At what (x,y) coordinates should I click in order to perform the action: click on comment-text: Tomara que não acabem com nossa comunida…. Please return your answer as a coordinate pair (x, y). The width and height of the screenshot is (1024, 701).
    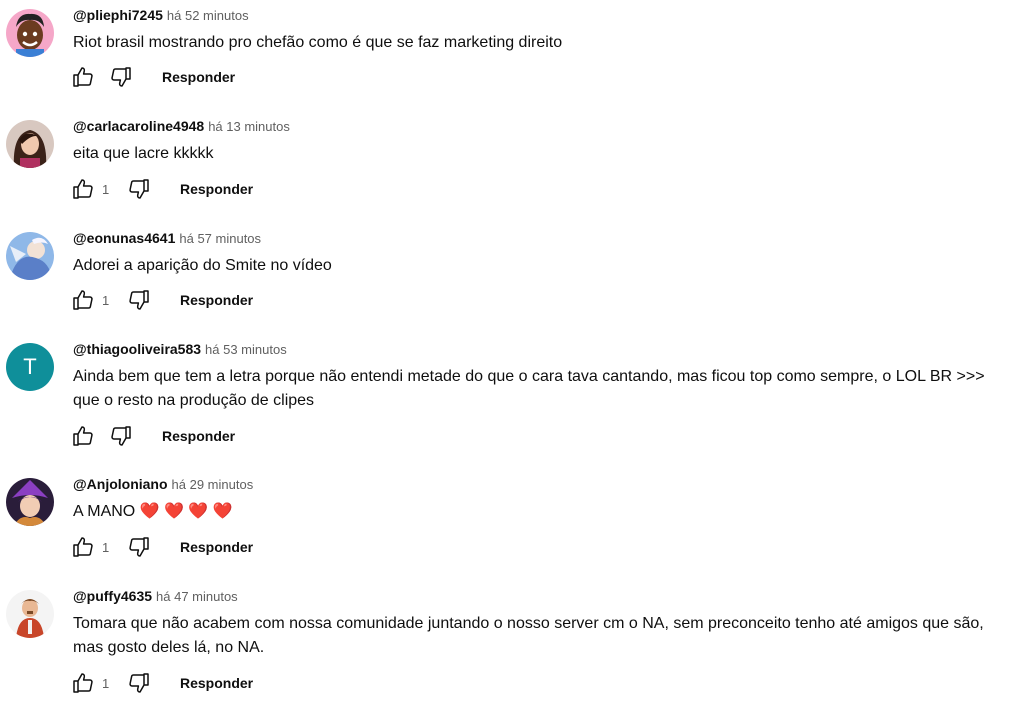
    Looking at the image, I should click on (528, 635).